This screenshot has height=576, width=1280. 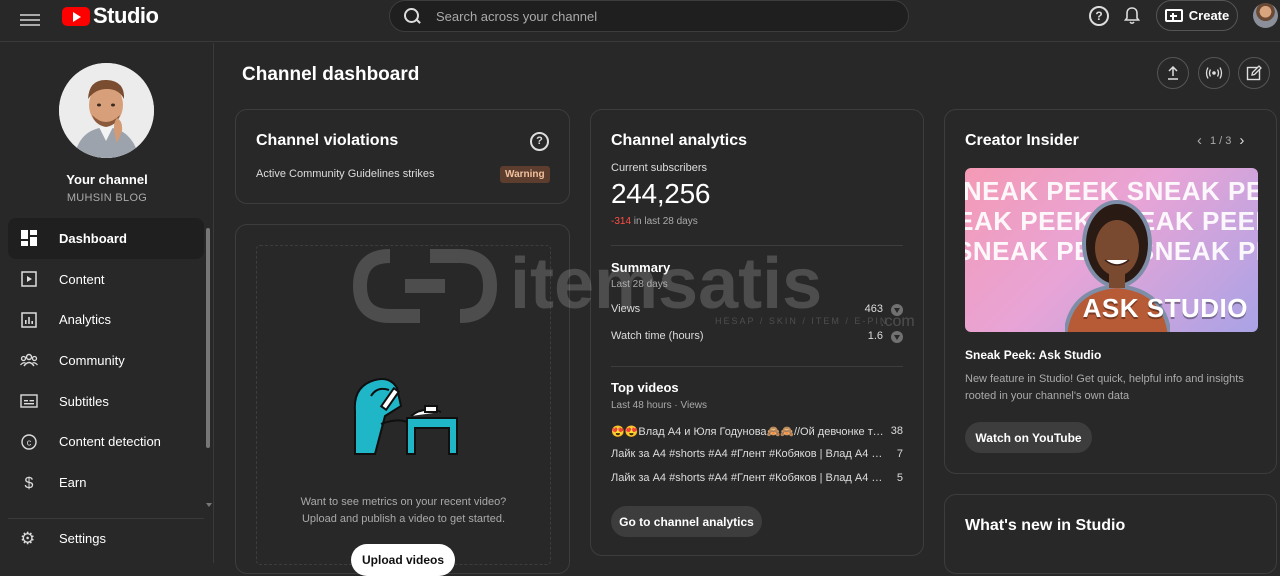 What do you see at coordinates (896, 431) in the screenshot?
I see `video-views: 38` at bounding box center [896, 431].